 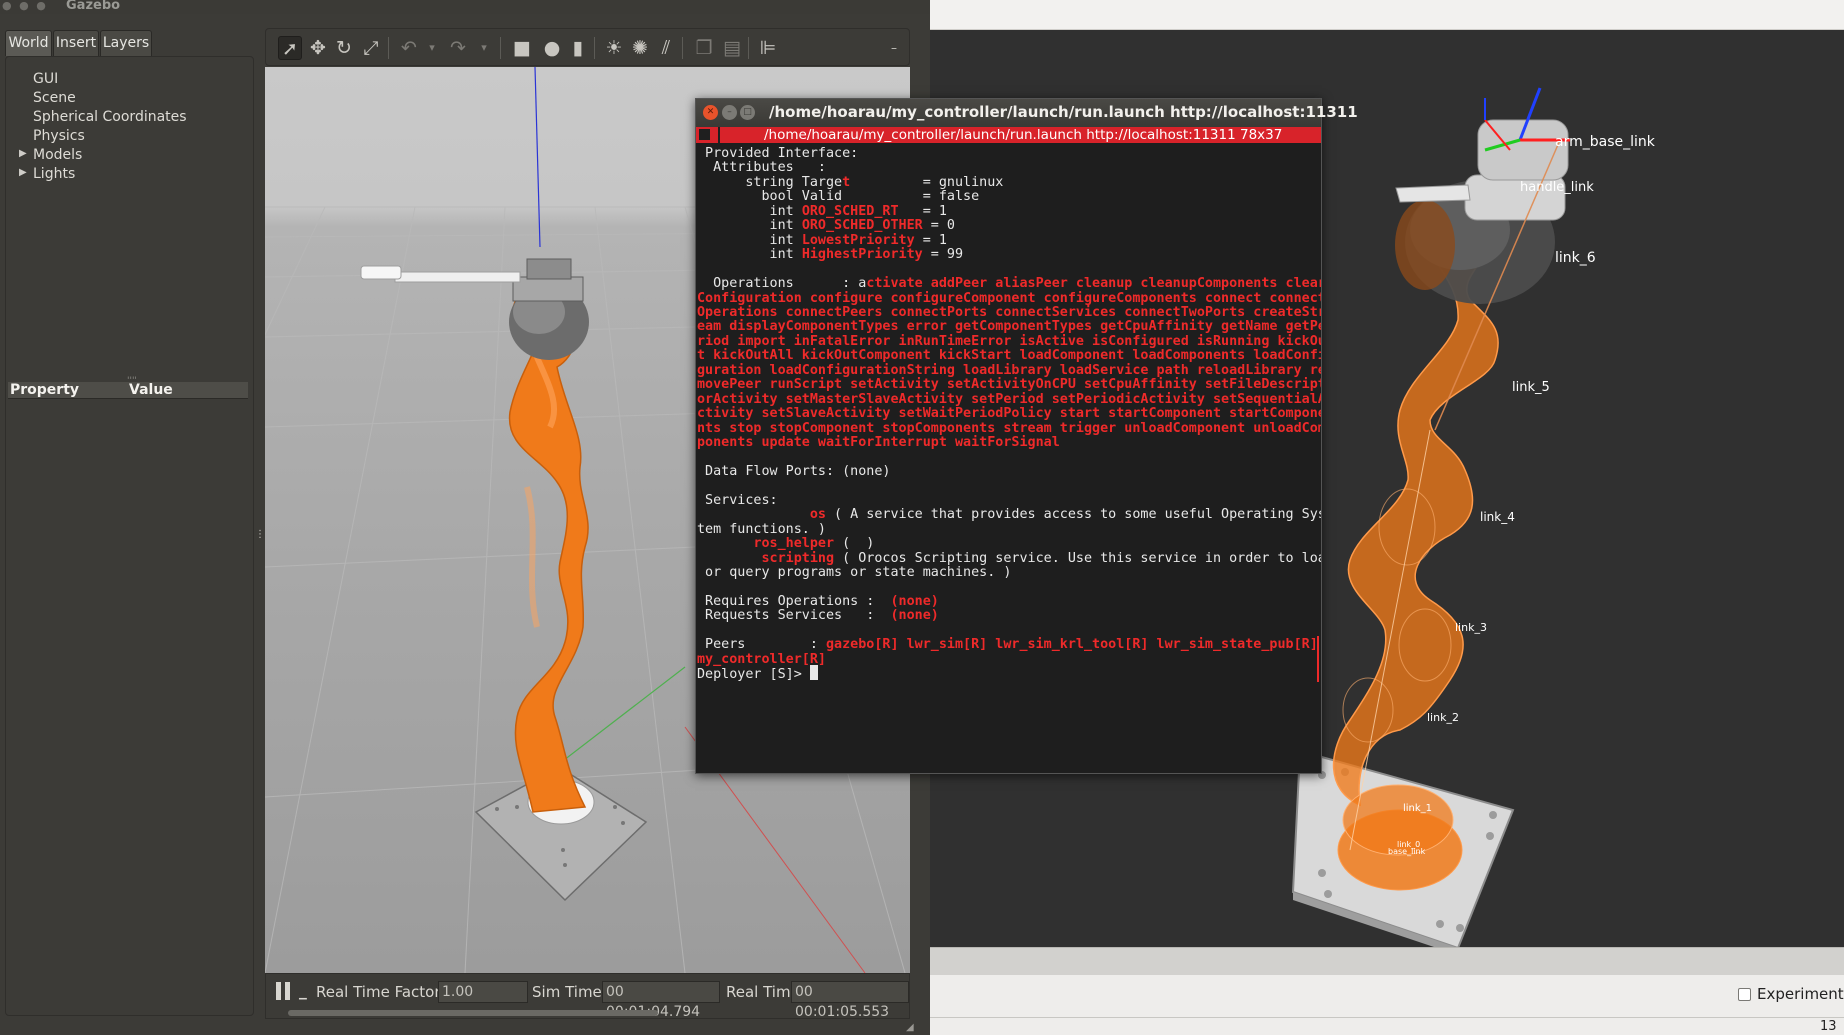 I want to click on tree-item-models: Models, so click(x=57, y=155).